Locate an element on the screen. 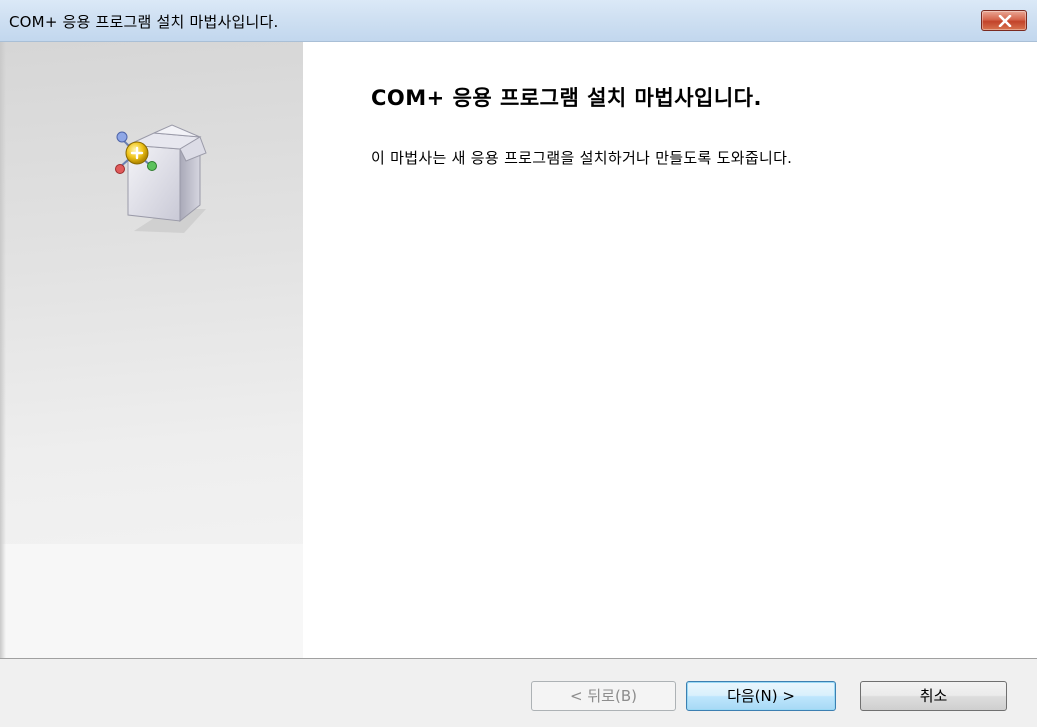 The height and width of the screenshot is (727, 1037). com-package-icon is located at coordinates (161, 178).